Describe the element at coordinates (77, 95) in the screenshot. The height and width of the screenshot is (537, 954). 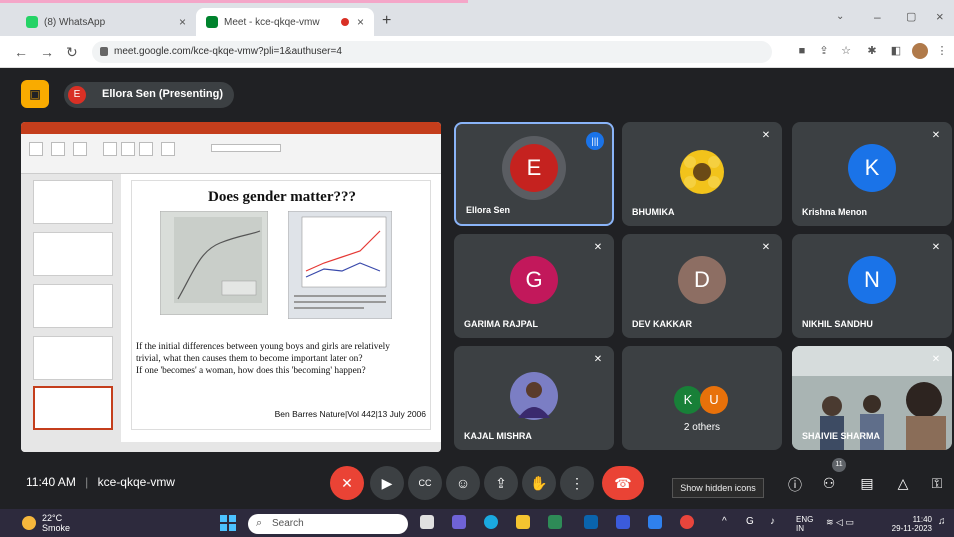
I see `presenter-avatar: E` at that location.